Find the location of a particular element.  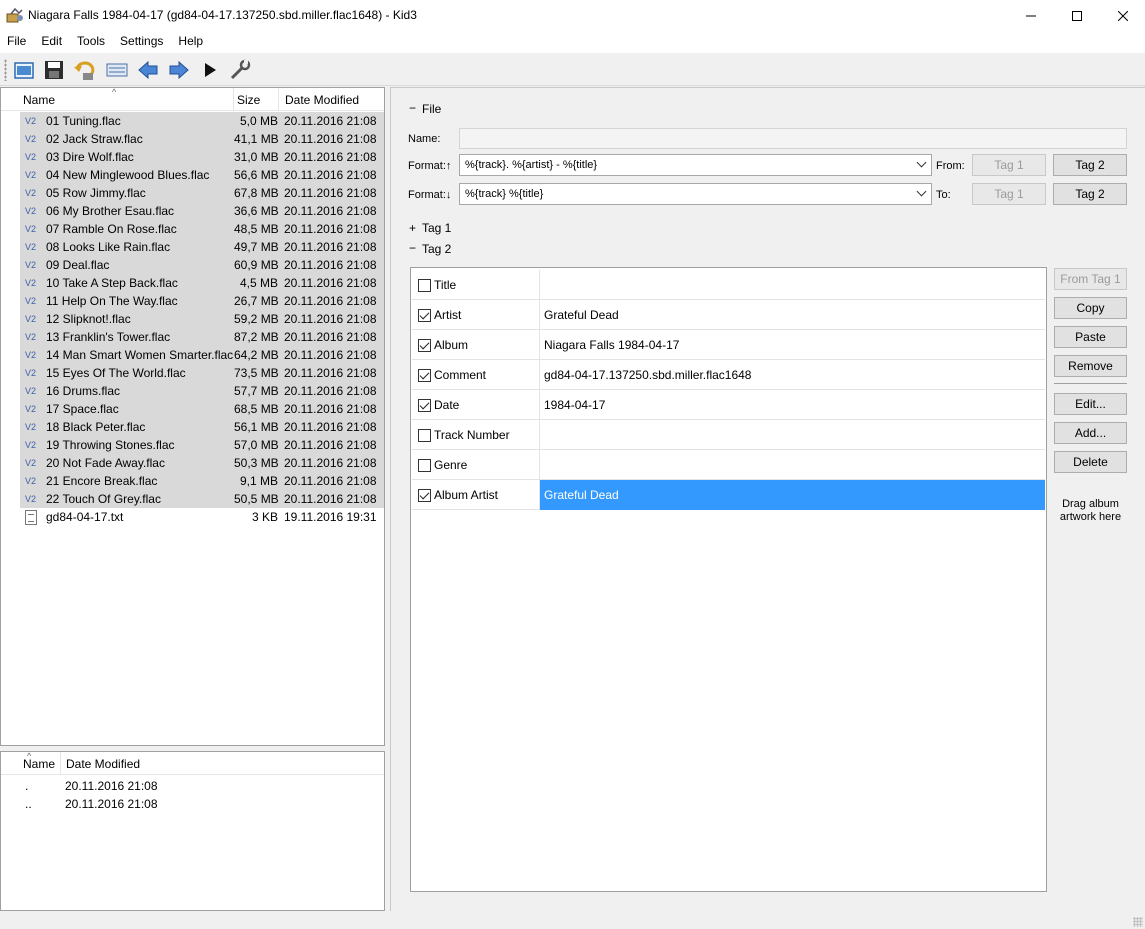

frame-name-cell: Genre is located at coordinates (476, 465).